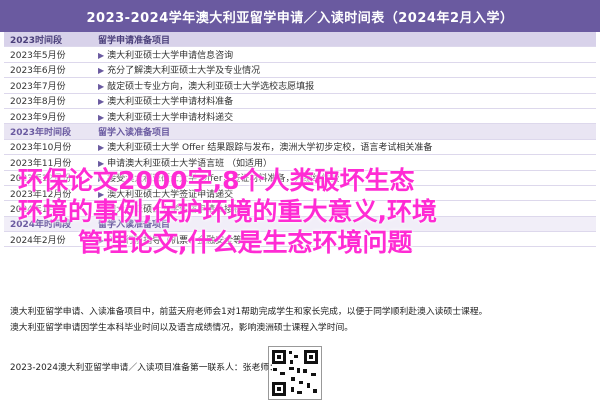 Image resolution: width=600 pixels, height=417 pixels. Describe the element at coordinates (300, 16) in the screenshot. I see `page-title: 2023-2024学年澳大利亚留学申请／入读时间表（2024年2月入学）` at that location.